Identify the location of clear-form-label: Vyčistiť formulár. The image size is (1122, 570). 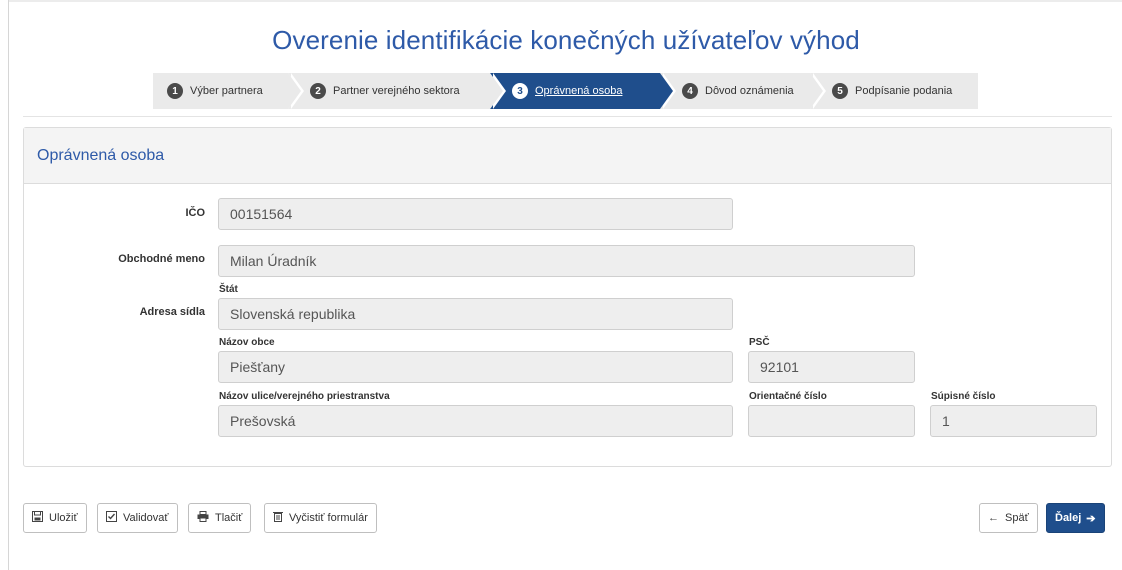
(328, 518).